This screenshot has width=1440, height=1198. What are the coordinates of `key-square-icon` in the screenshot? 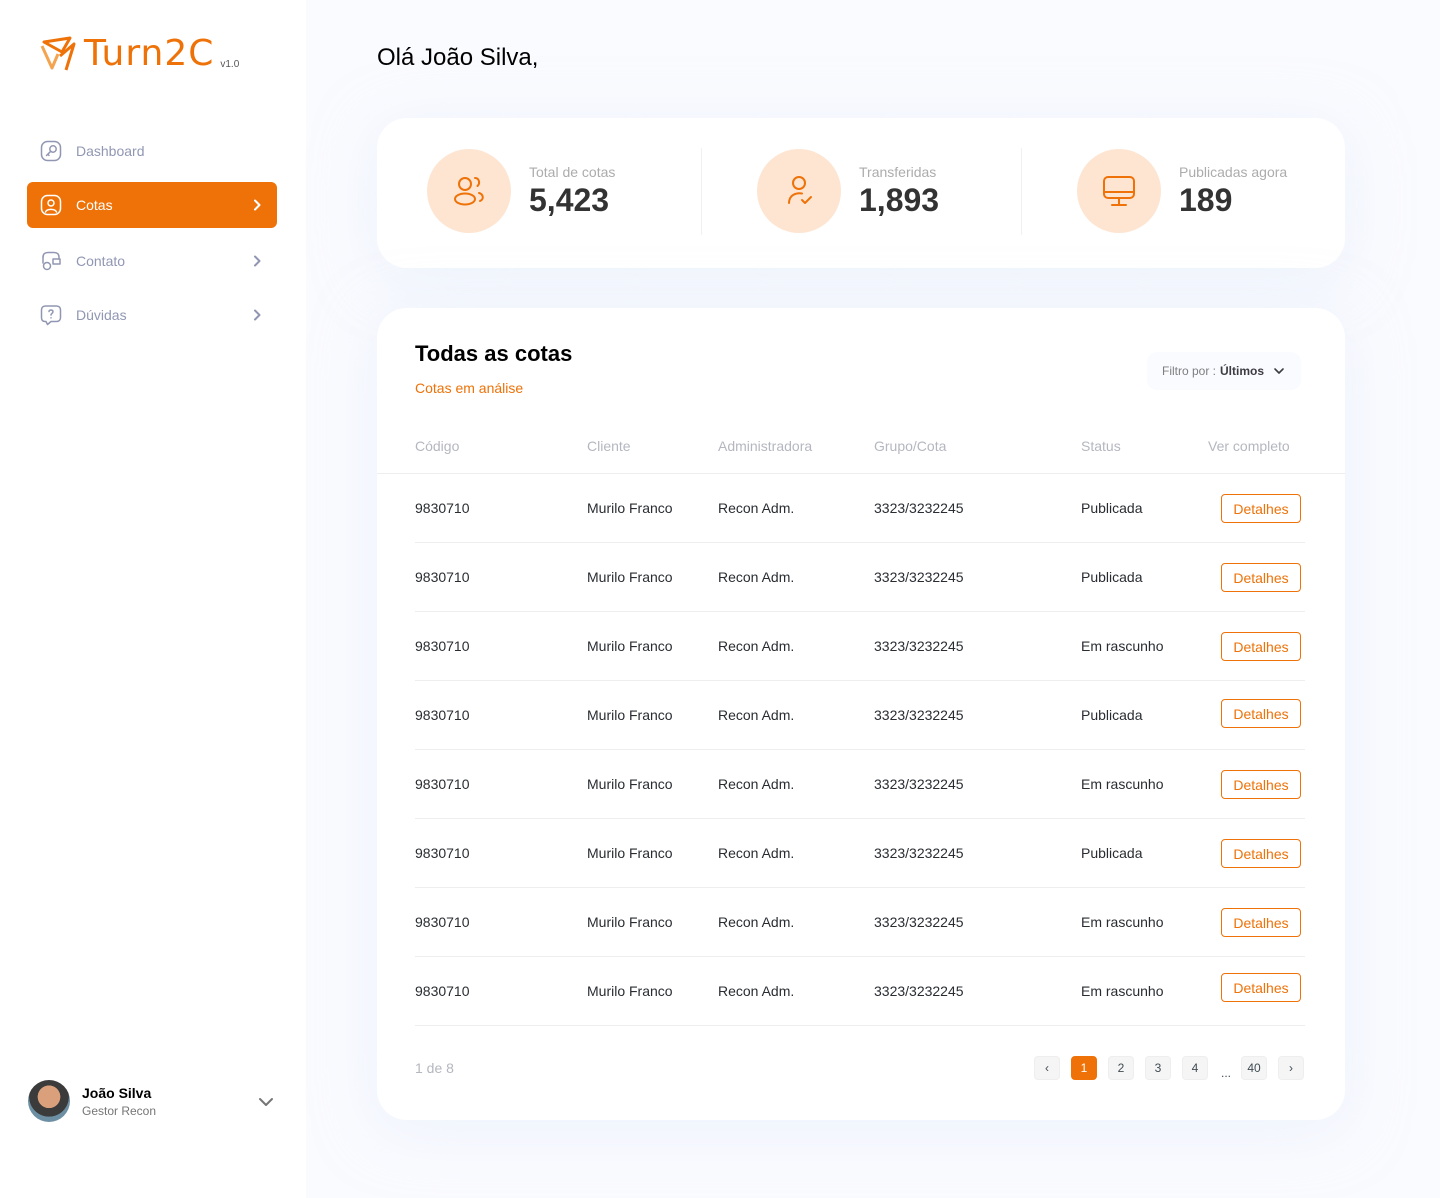 It's located at (51, 151).